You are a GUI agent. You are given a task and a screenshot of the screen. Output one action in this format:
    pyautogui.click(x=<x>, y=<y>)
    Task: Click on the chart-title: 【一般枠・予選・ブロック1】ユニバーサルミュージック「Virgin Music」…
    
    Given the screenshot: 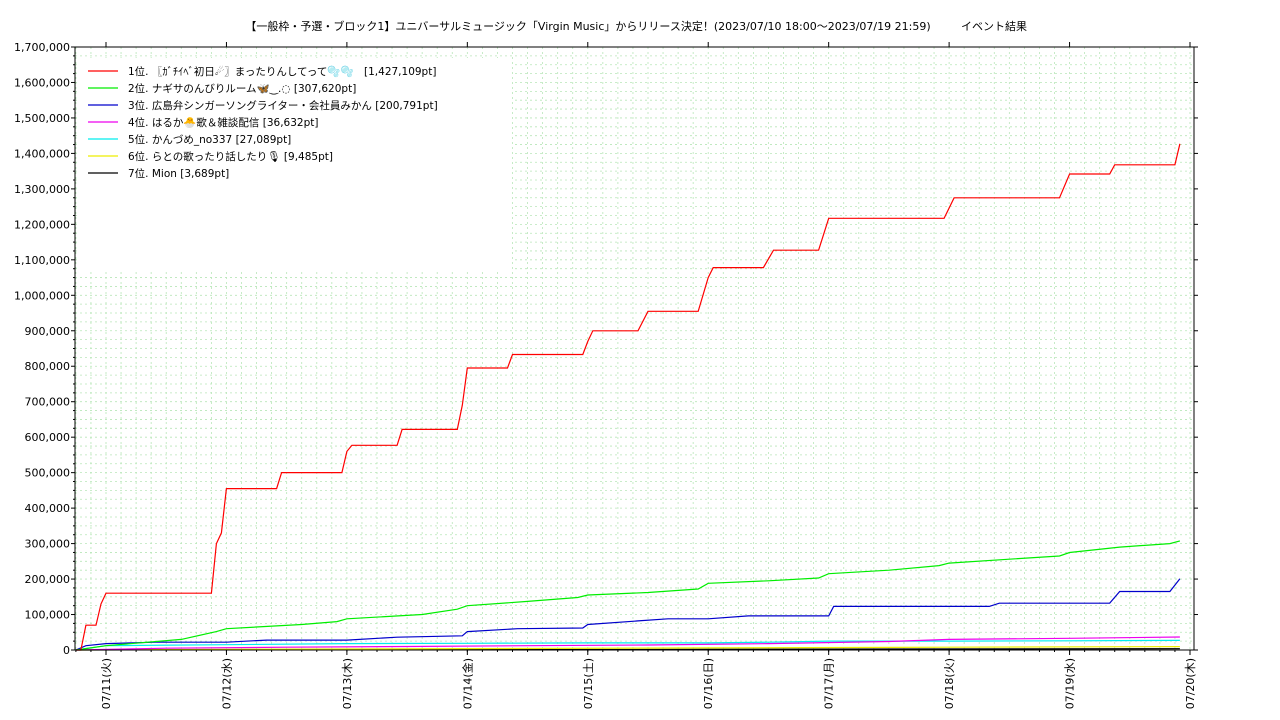 What is the action you would take?
    pyautogui.click(x=587, y=26)
    